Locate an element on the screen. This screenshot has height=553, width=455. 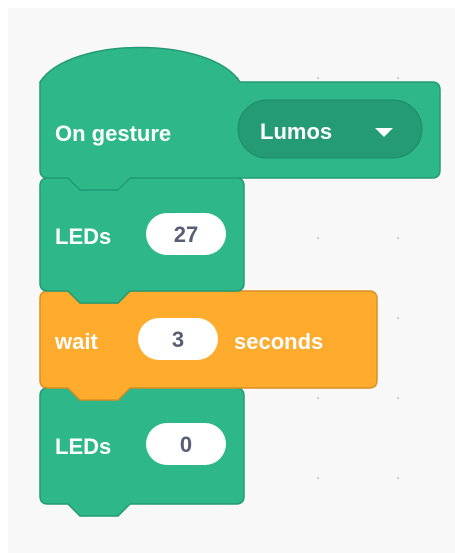
leds-block-1-value-field: 27 is located at coordinates (186, 234).